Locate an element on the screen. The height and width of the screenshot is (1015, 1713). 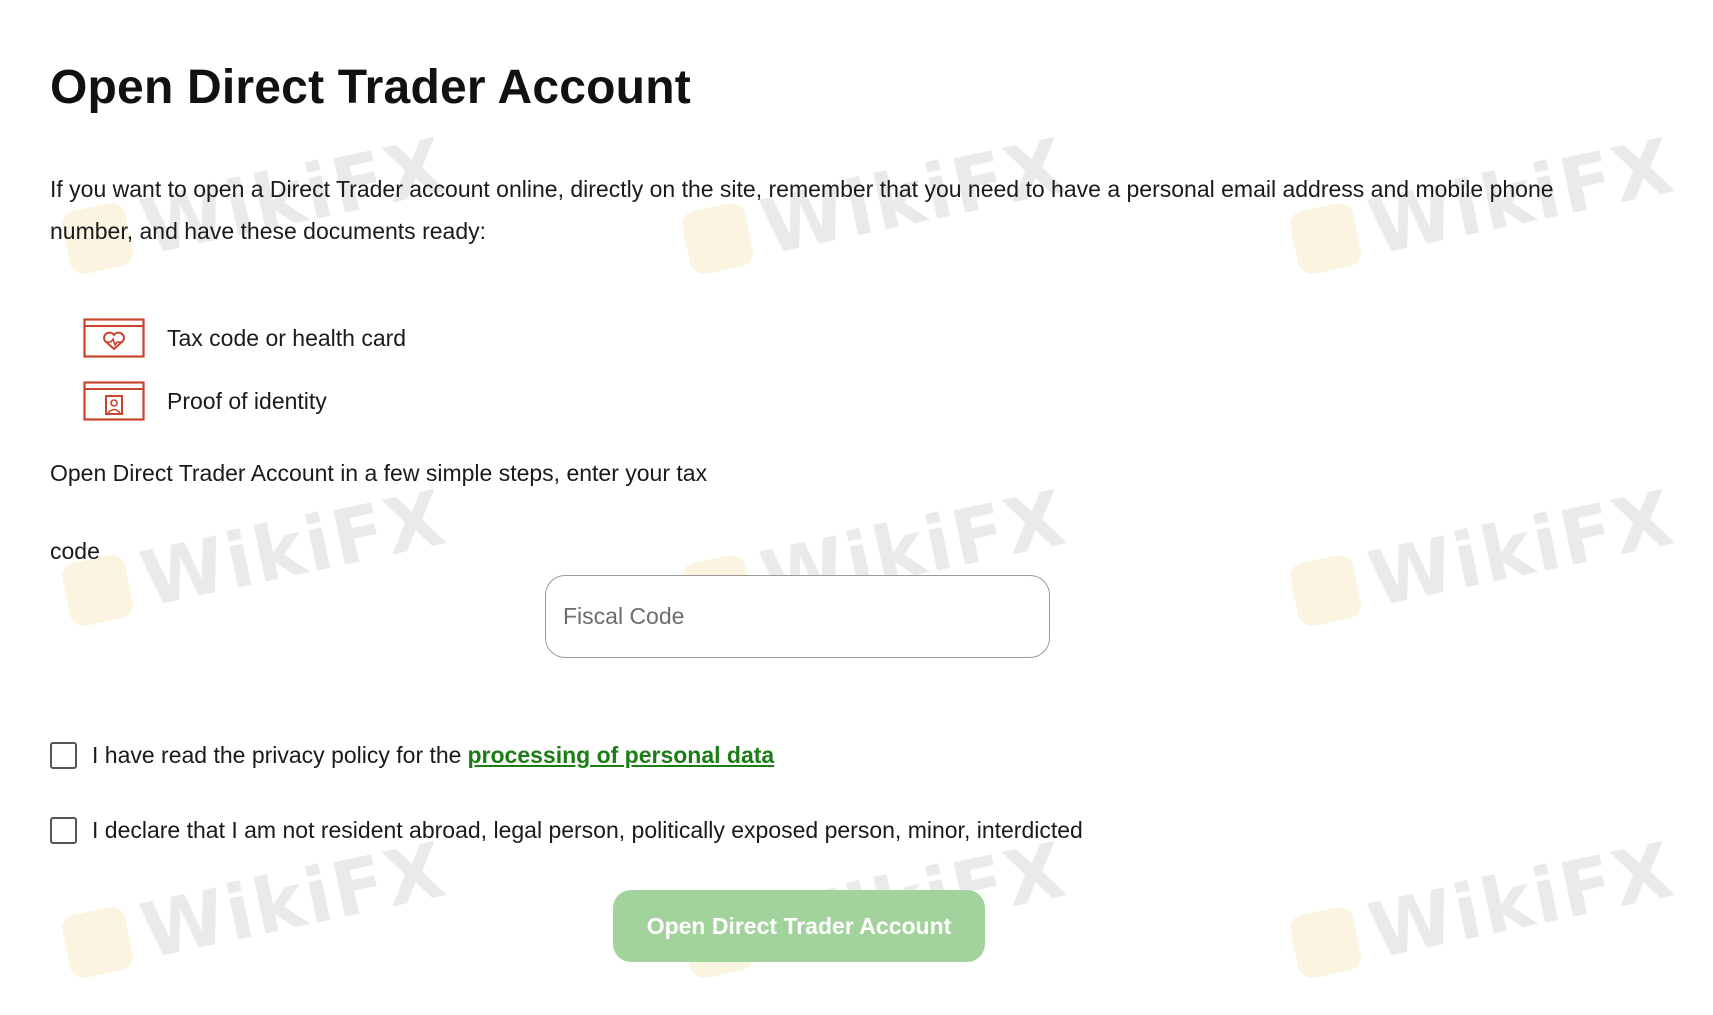
document-label: Proof of identity is located at coordinates (247, 400).